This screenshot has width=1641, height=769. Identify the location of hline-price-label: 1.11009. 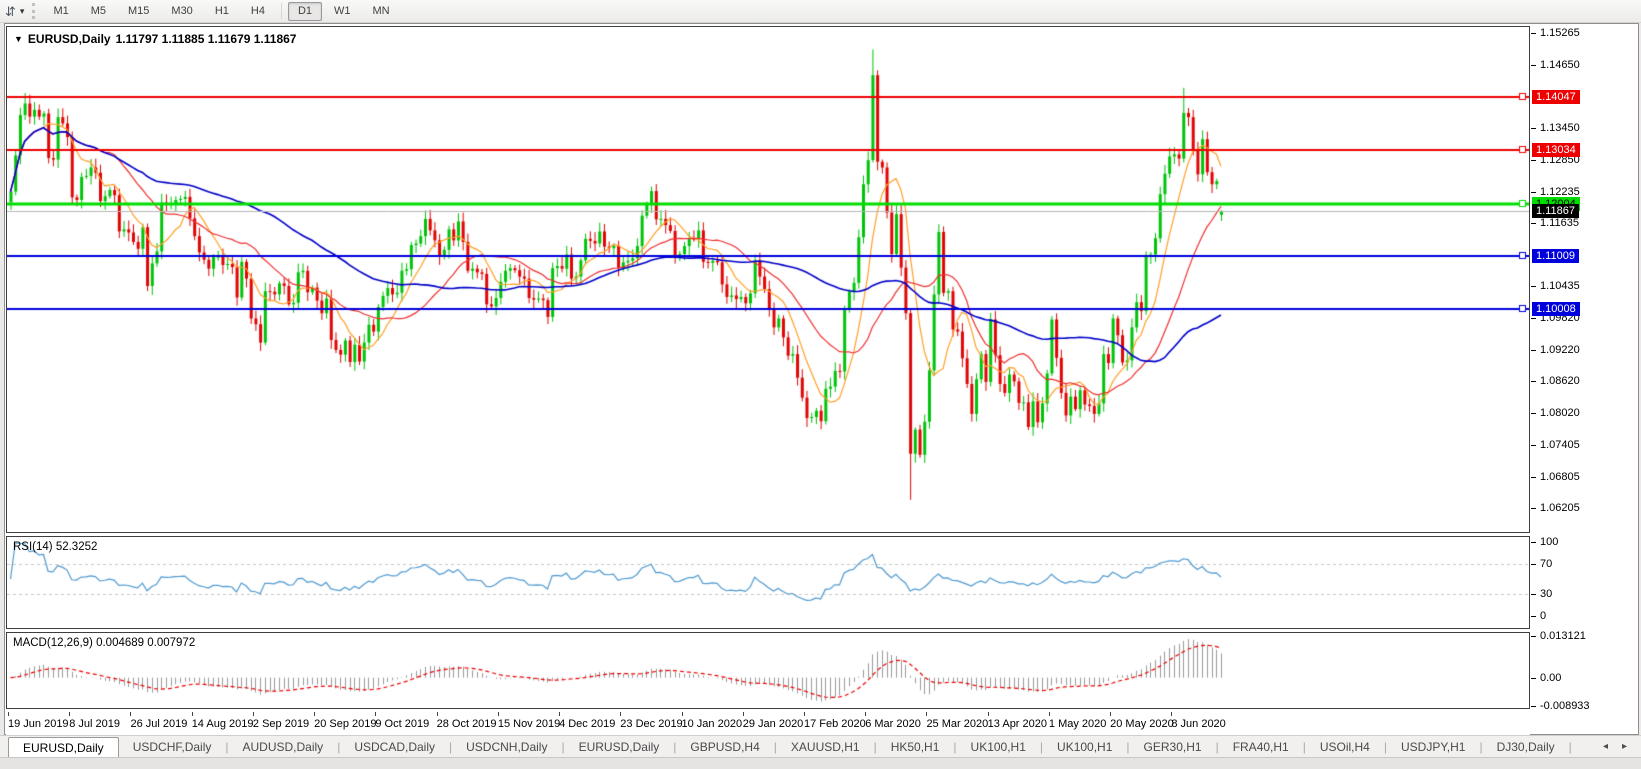
(1555, 256).